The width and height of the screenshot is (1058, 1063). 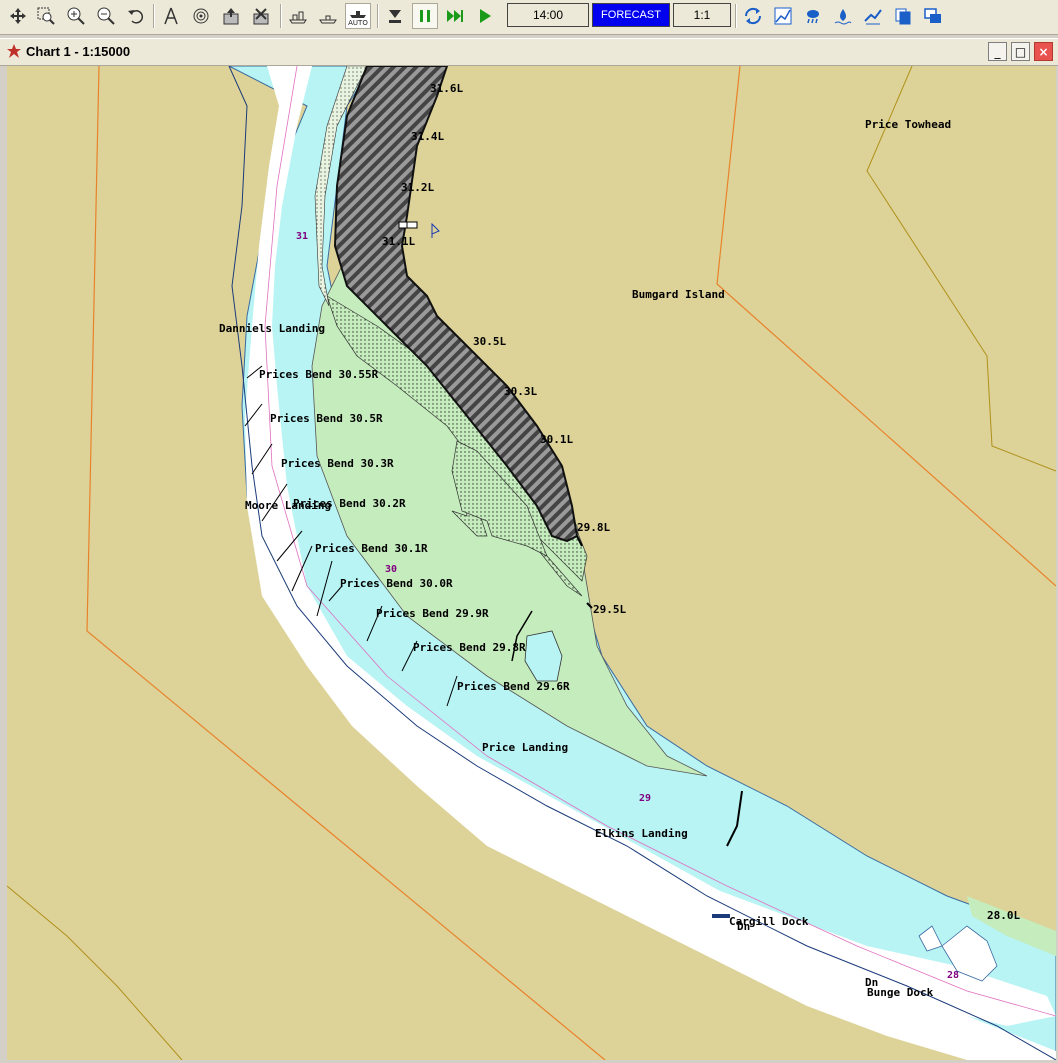 What do you see at coordinates (349, 503) in the screenshot?
I see `light-prices-bend-30-2R: Prices Bend 30.2R` at bounding box center [349, 503].